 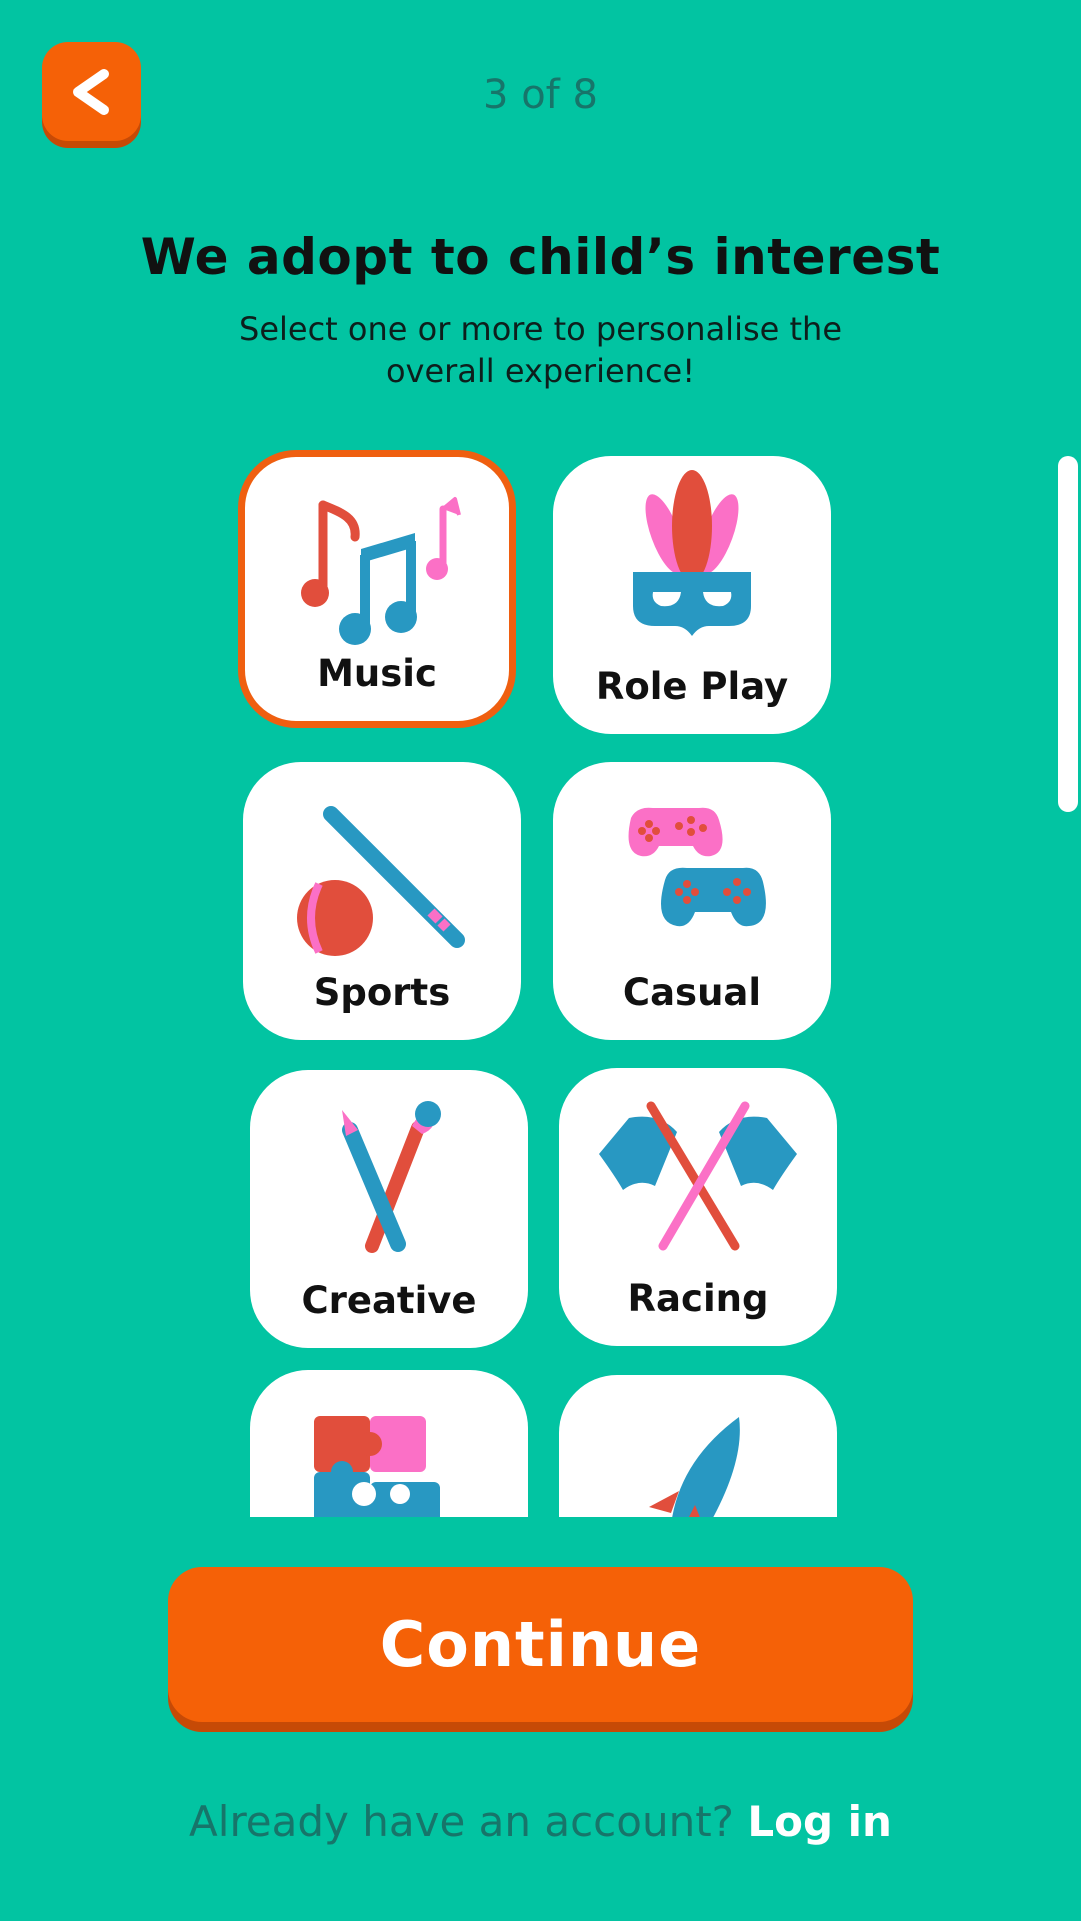 What do you see at coordinates (381, 571) in the screenshot?
I see `music-notes-icon` at bounding box center [381, 571].